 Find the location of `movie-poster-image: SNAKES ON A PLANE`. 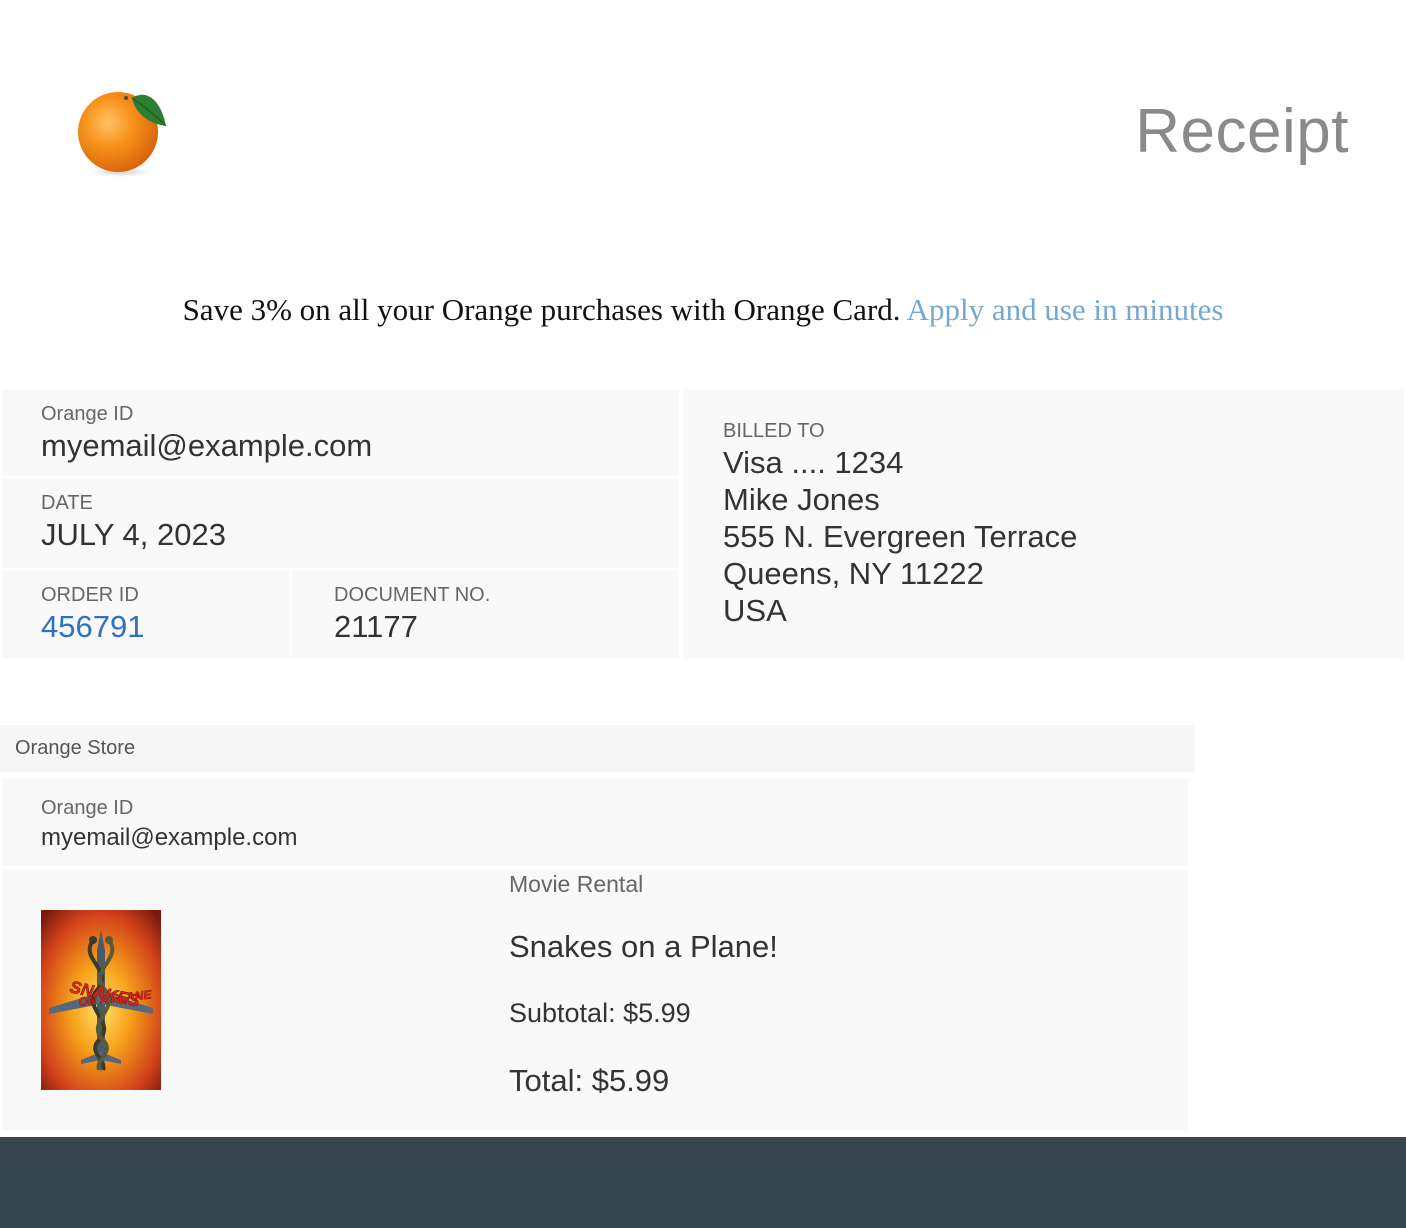

movie-poster-image: SNAKES ON A PLANE is located at coordinates (101, 1000).